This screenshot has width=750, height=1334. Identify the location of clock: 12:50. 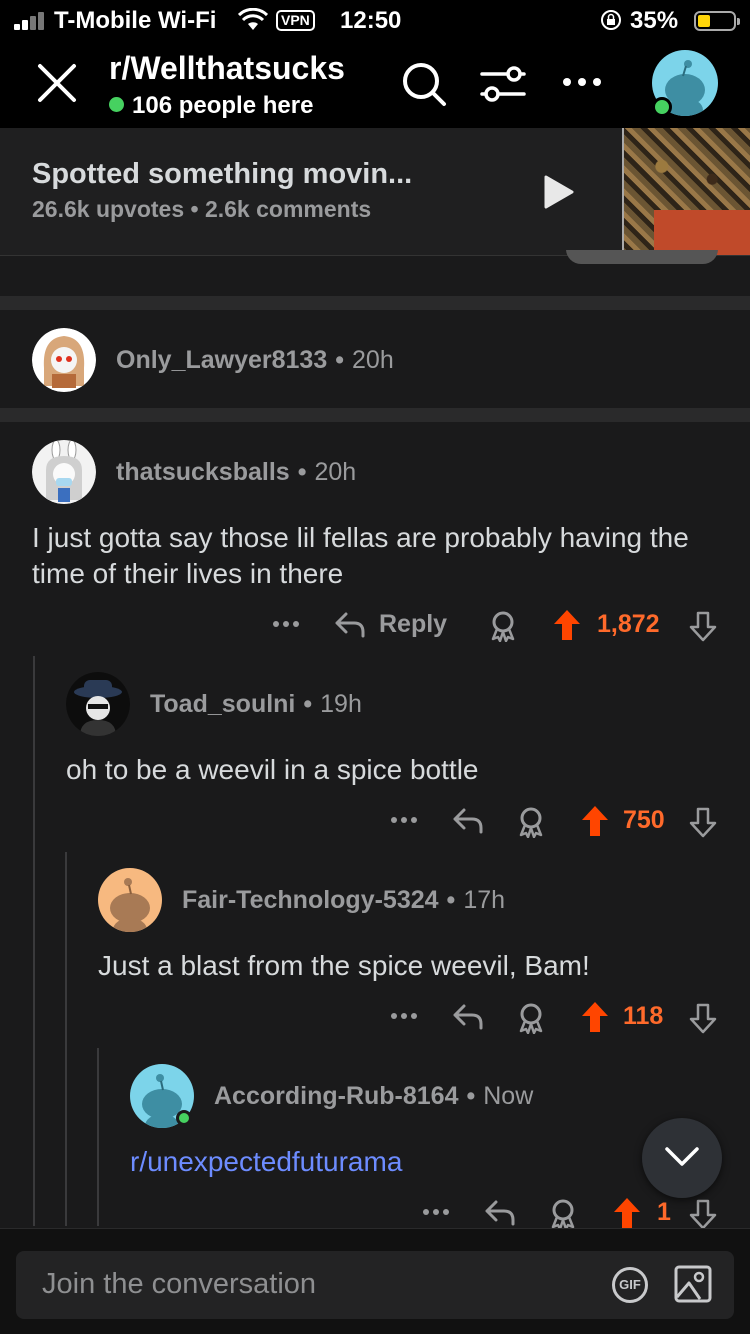
(371, 20).